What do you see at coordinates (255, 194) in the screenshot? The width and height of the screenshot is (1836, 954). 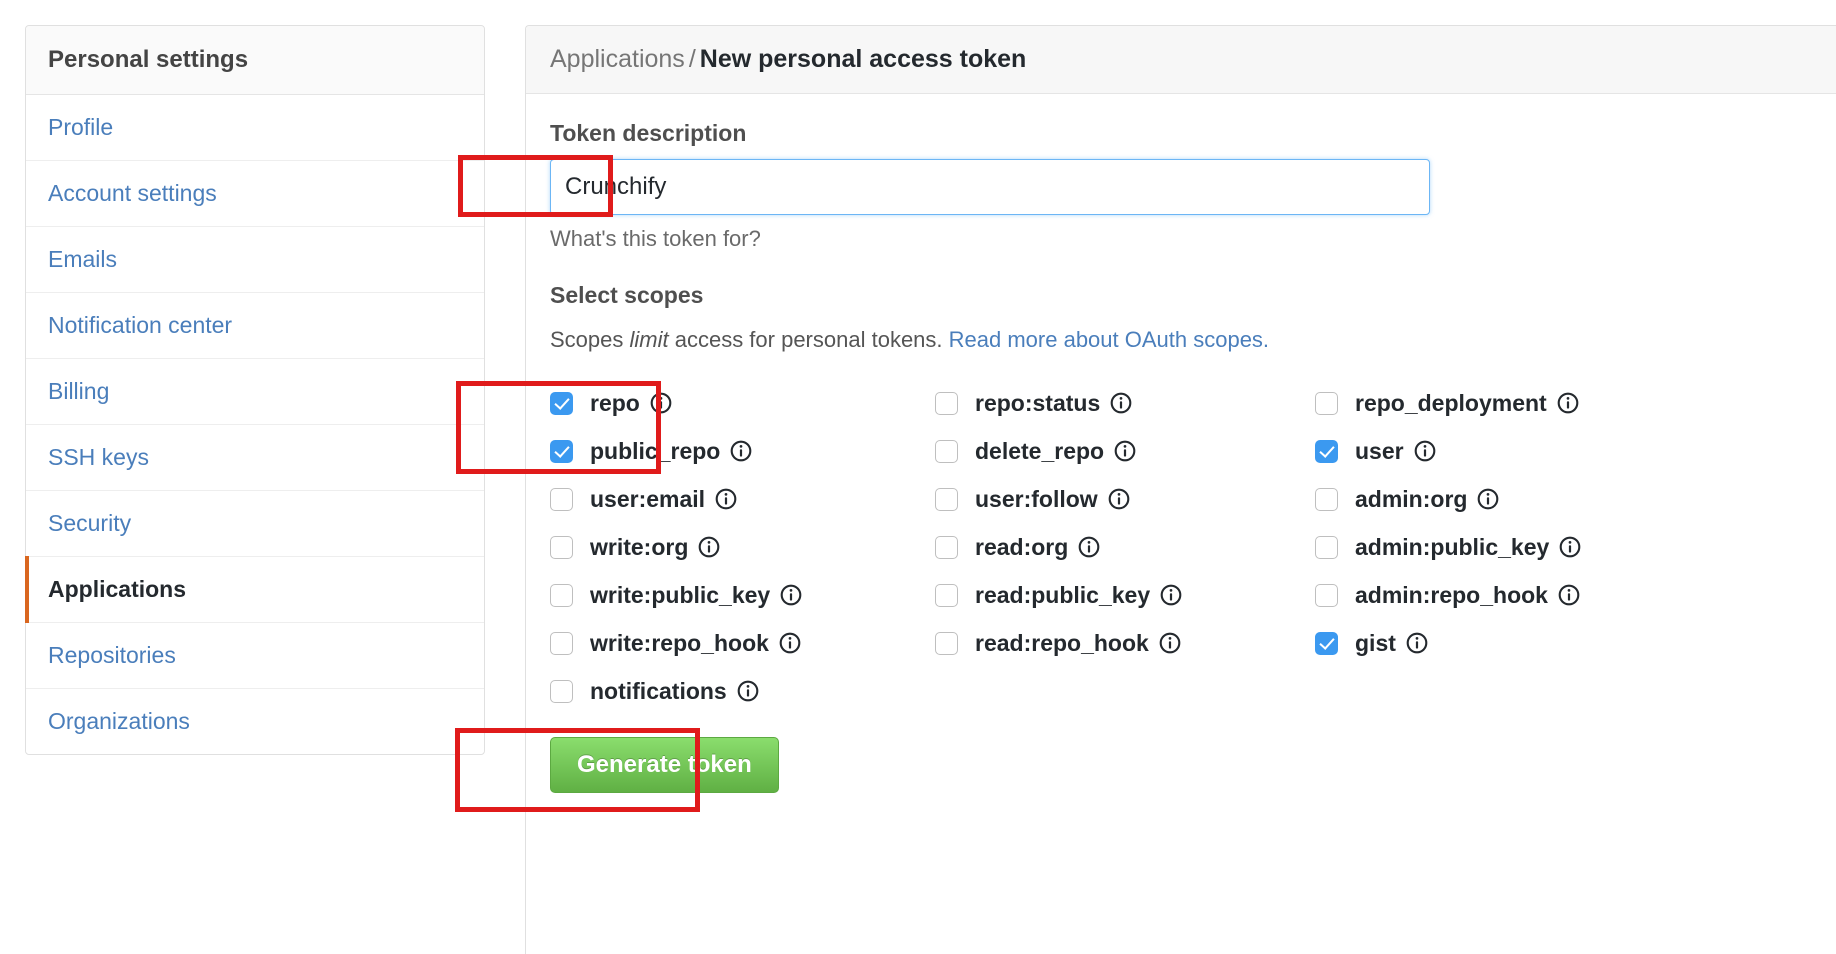 I see `sidebar-item-account-settings: Account settings` at bounding box center [255, 194].